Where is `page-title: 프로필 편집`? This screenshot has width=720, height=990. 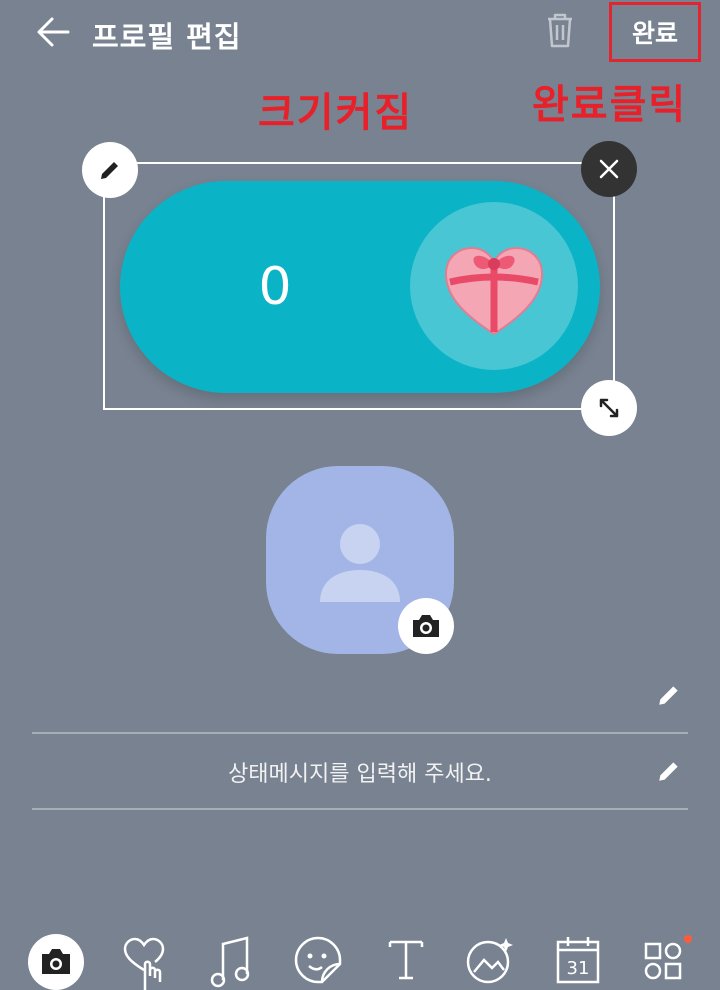
page-title: 프로필 편집 is located at coordinates (167, 37).